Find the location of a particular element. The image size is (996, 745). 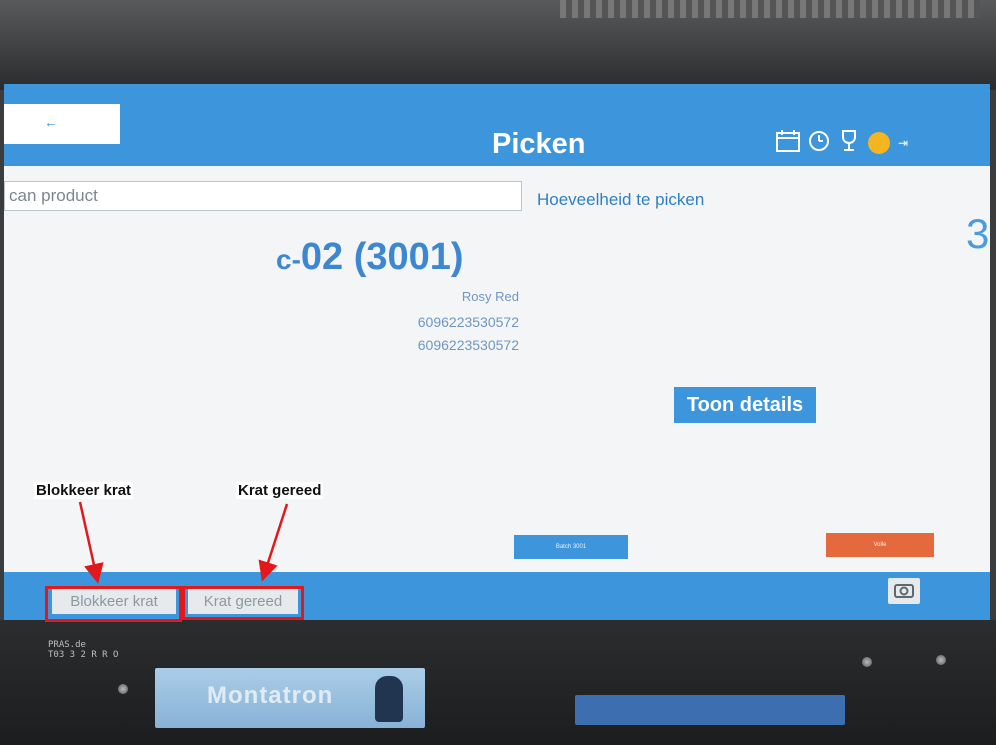

page-title: Picken is located at coordinates (539, 144).